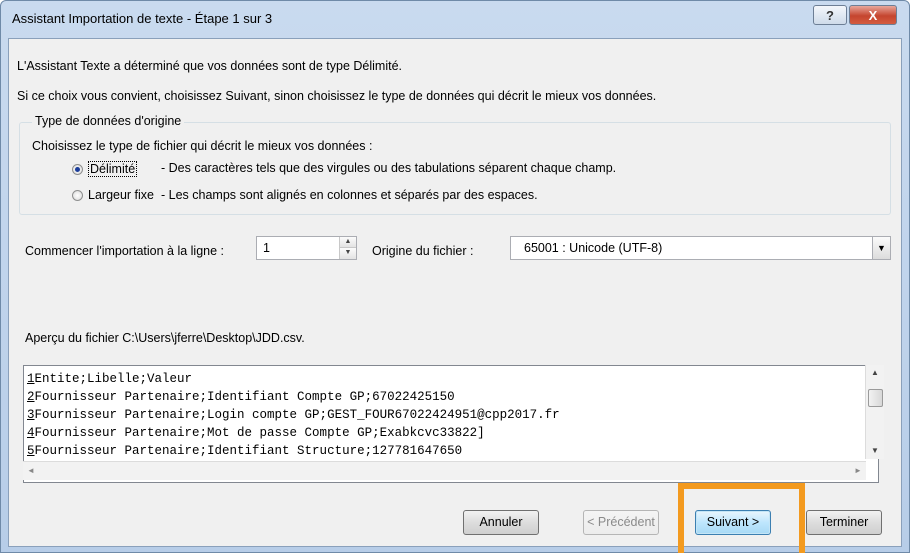  I want to click on start-row-value: 1, so click(266, 248).